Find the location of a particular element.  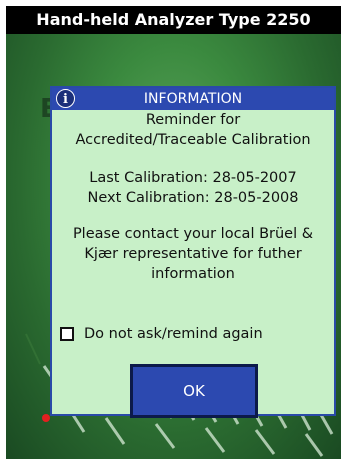

dialog-header: i INFORMATION is located at coordinates (193, 99).